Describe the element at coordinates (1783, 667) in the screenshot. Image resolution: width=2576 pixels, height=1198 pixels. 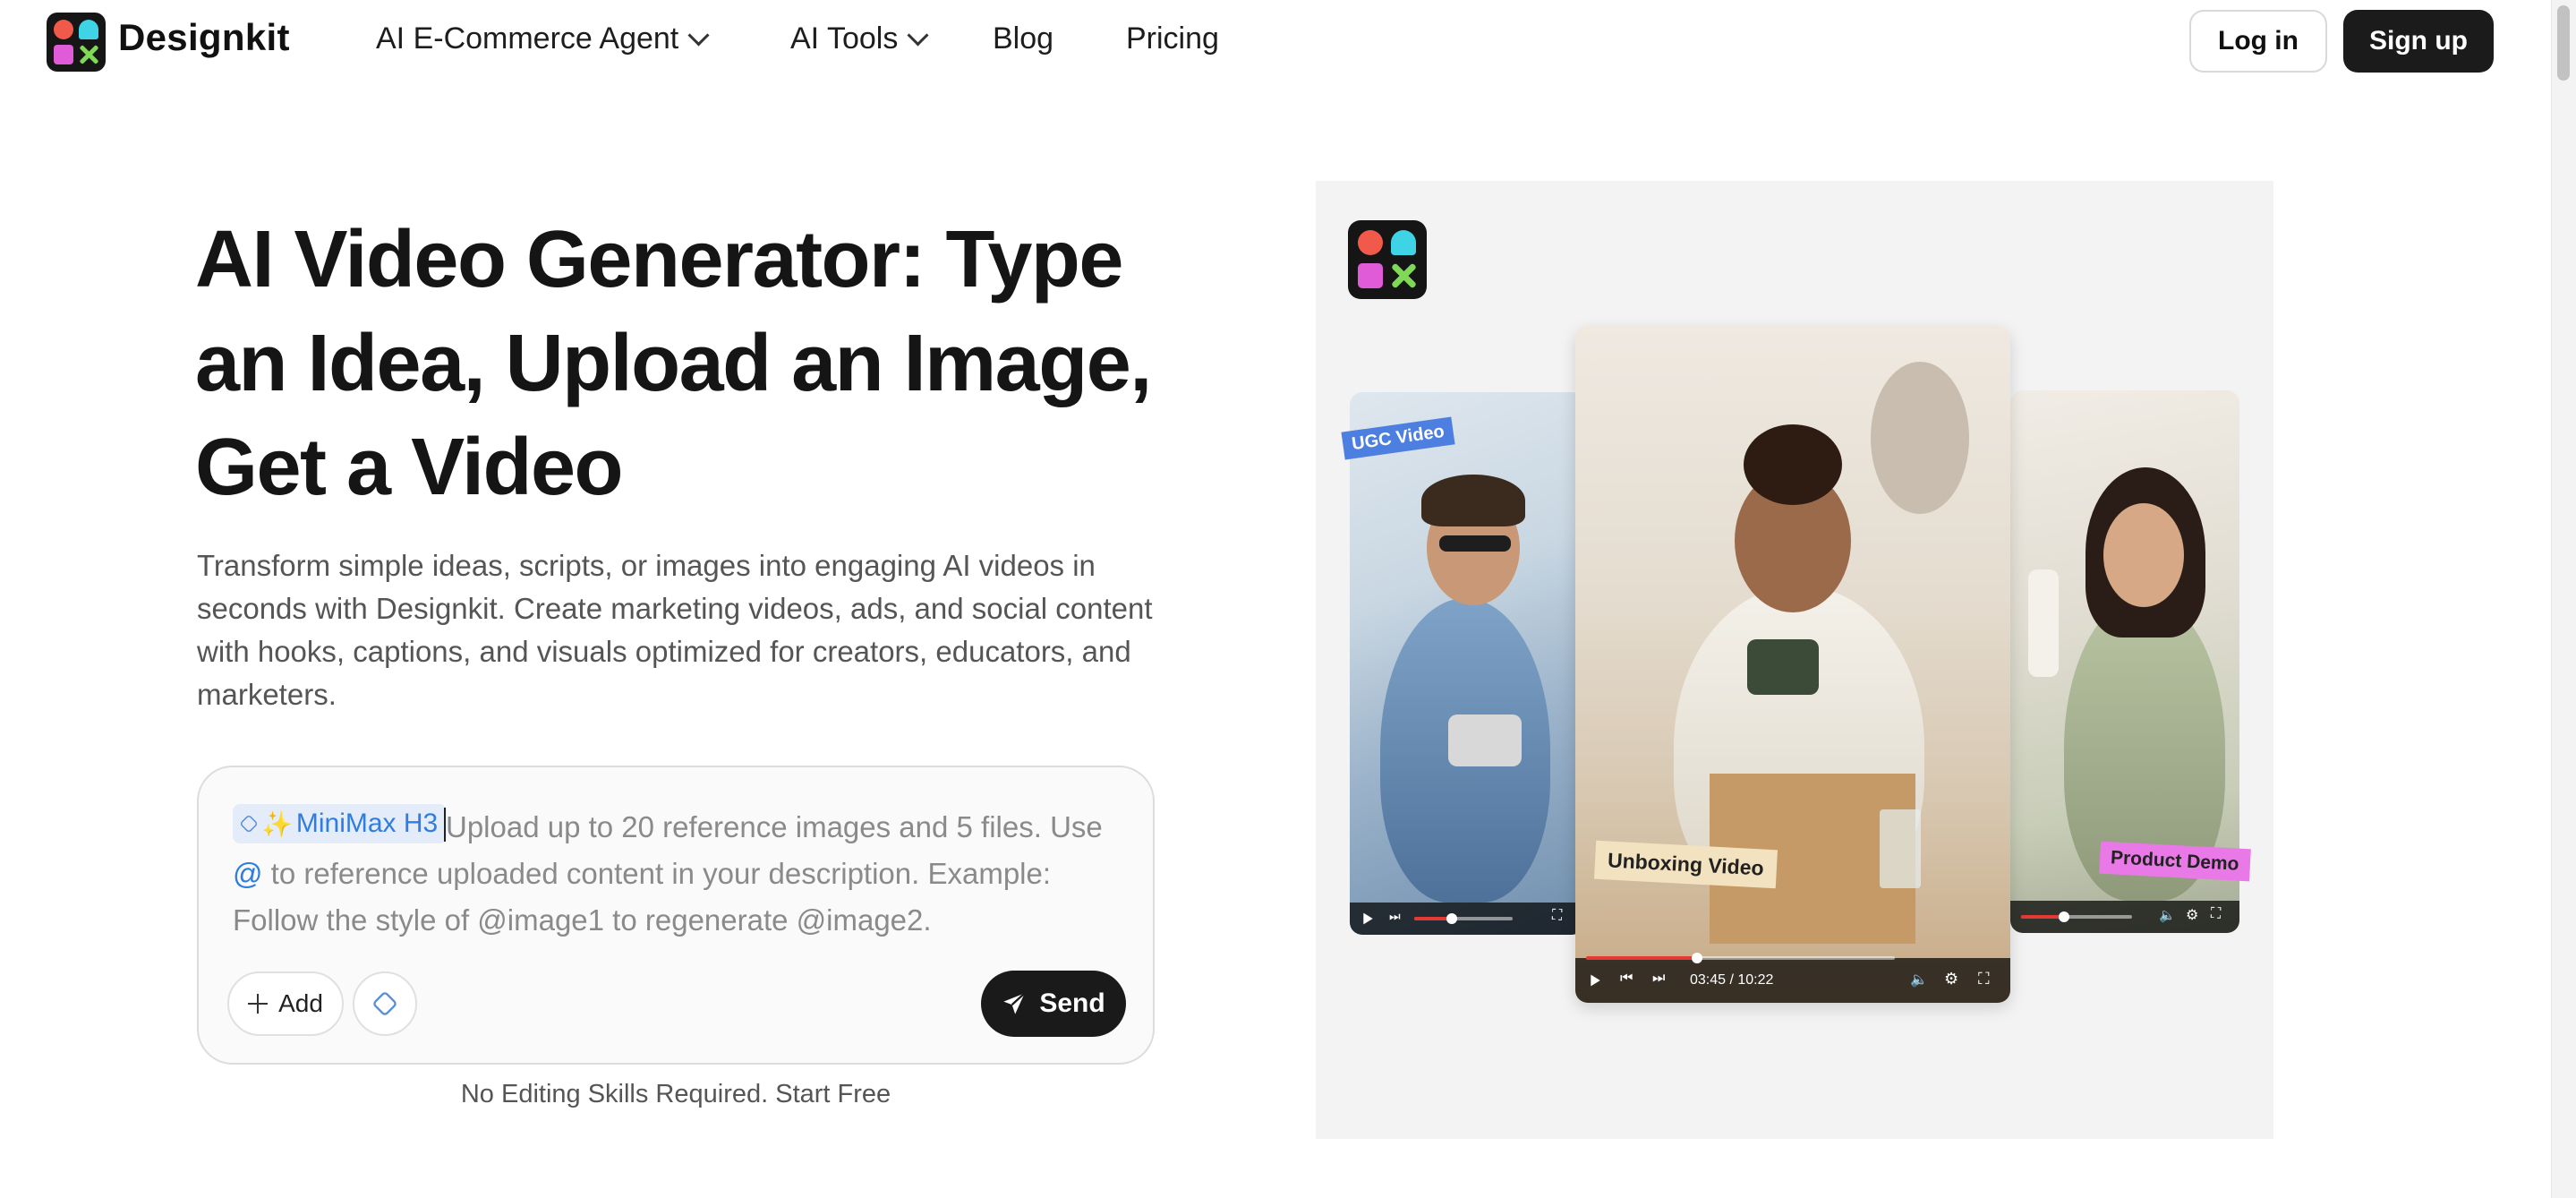
I see `product-jar` at that location.